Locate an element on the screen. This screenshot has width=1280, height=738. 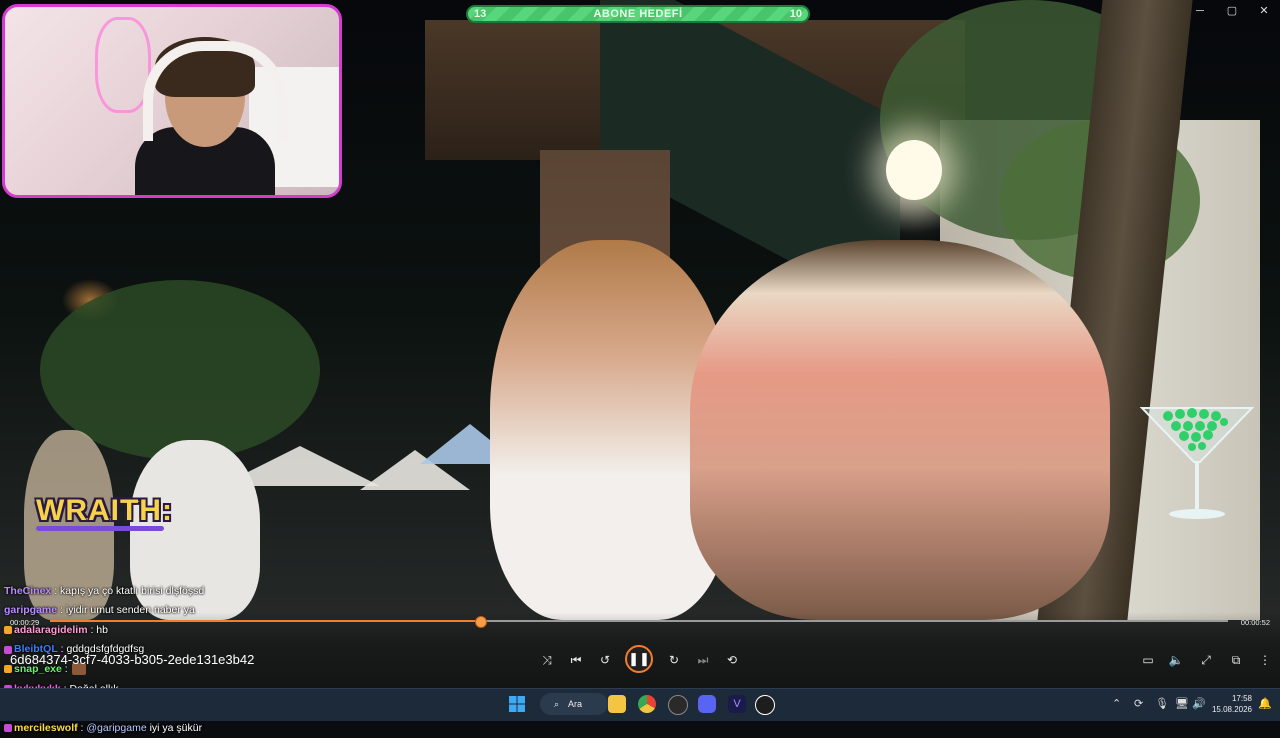
chat-message is located at coordinates (104, 572).